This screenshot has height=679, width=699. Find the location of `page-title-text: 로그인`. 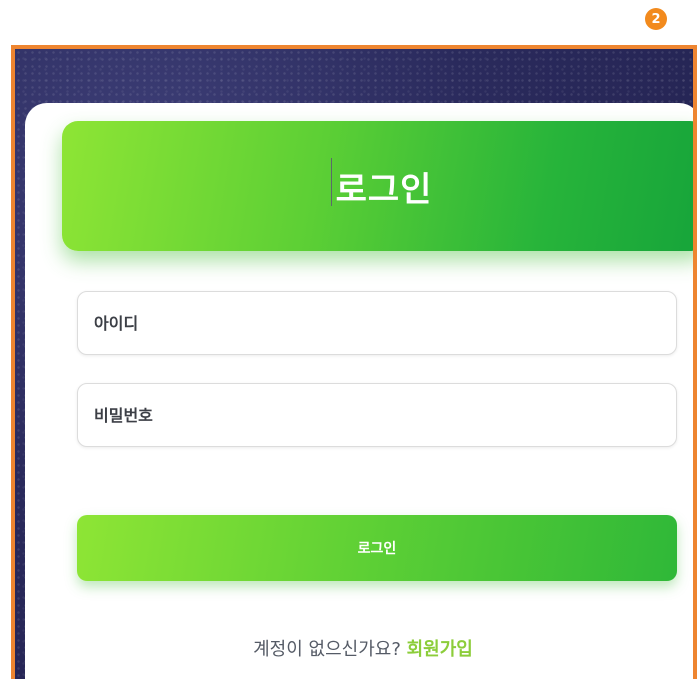

page-title-text: 로그인 is located at coordinates (384, 189).